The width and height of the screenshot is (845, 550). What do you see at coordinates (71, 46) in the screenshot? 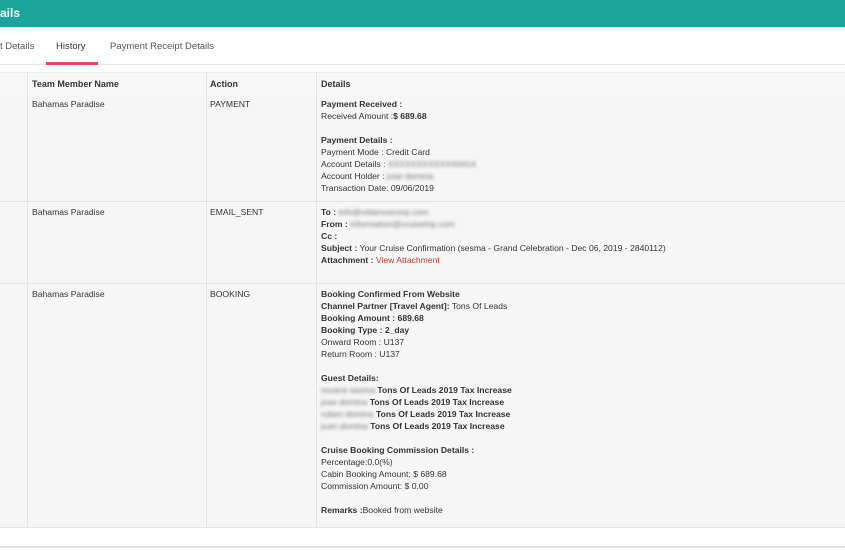
I see `tab-history: History` at bounding box center [71, 46].